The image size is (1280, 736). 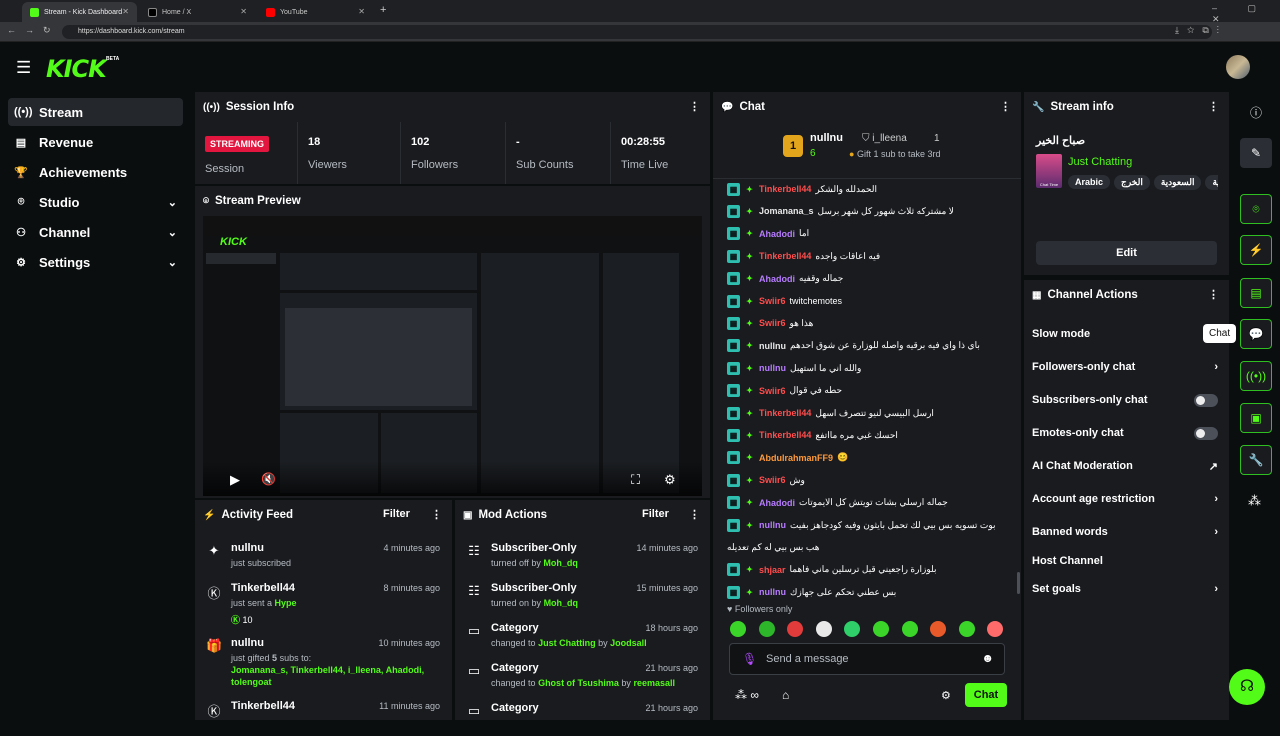 I want to click on browser-actions-icon: ⤓☆⧉⋮, so click(x=1201, y=30).